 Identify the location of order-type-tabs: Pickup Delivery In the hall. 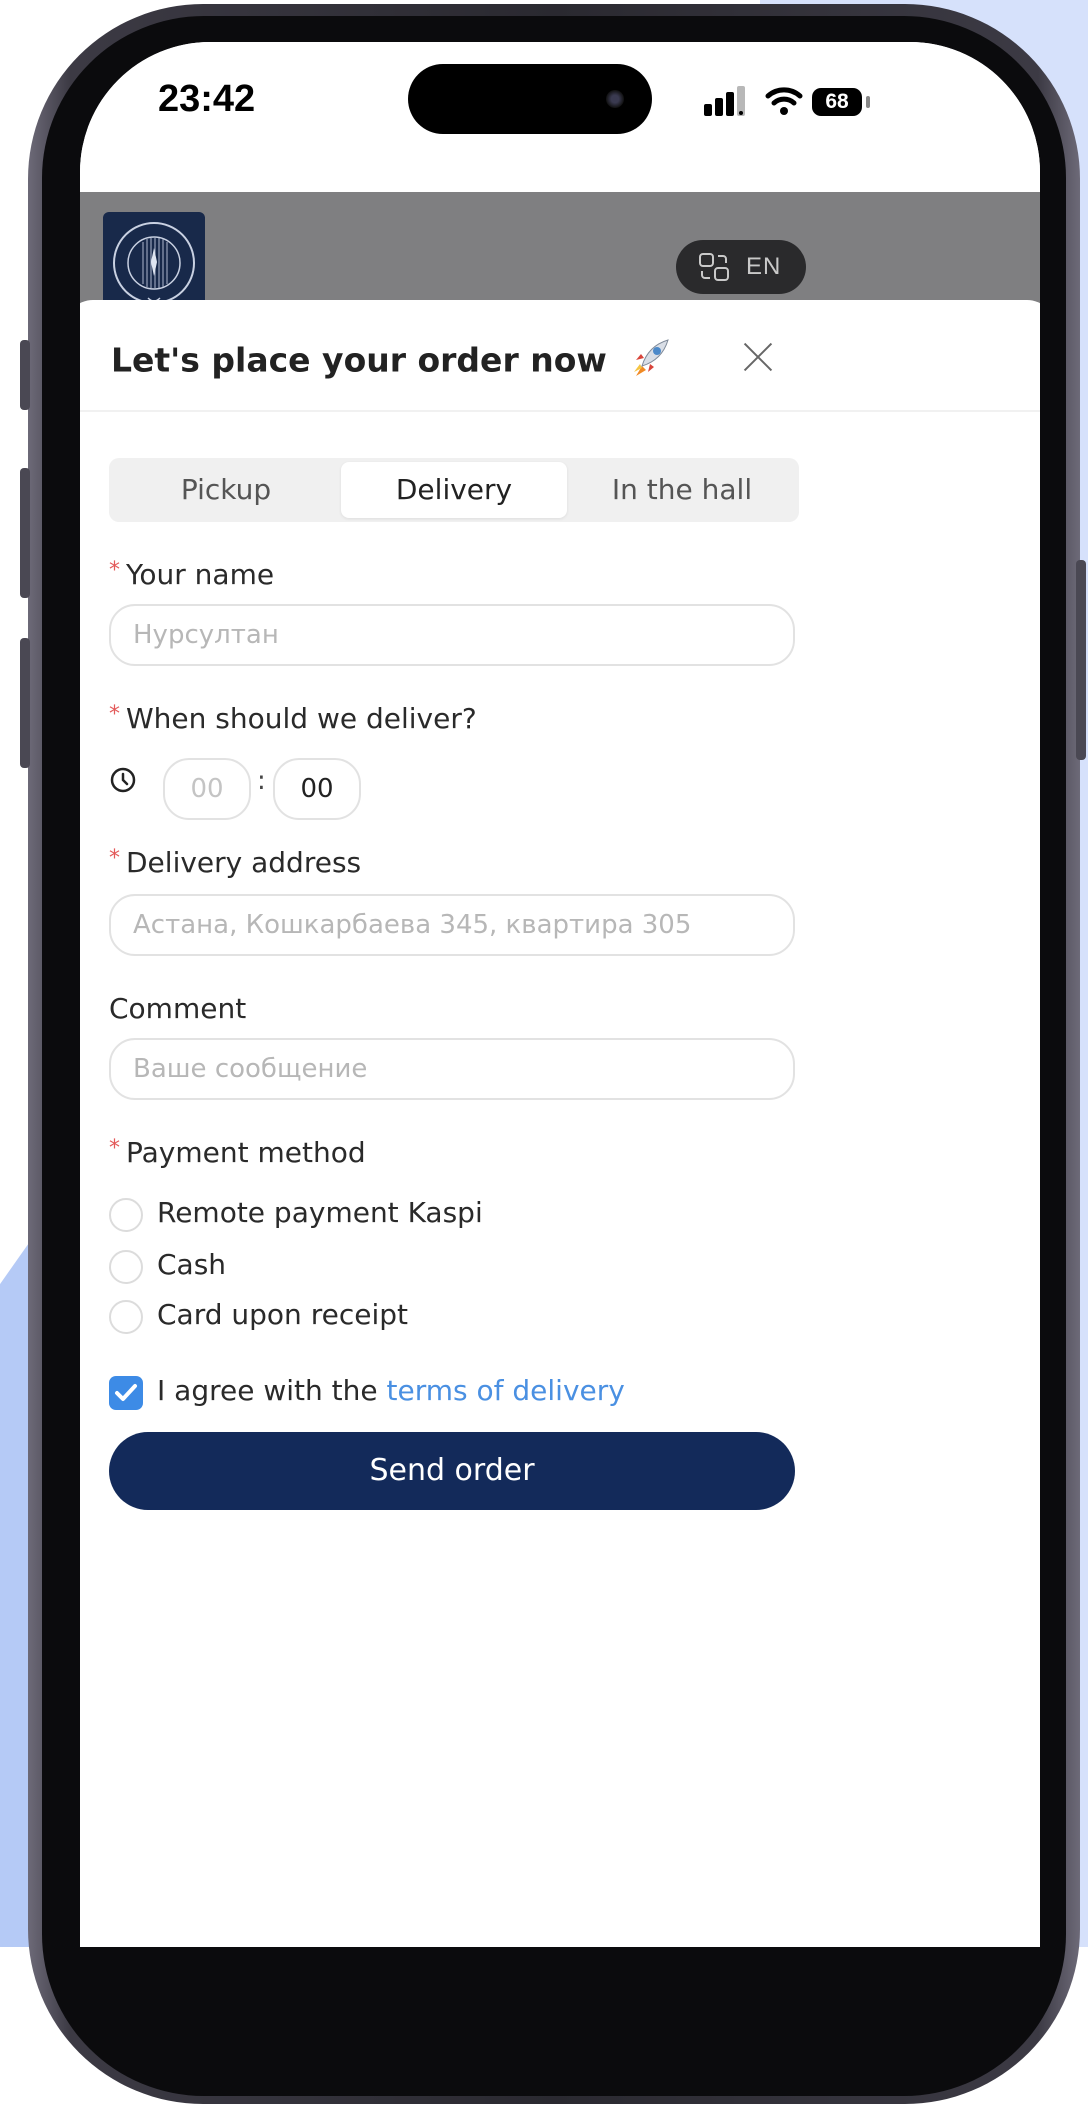
(454, 490).